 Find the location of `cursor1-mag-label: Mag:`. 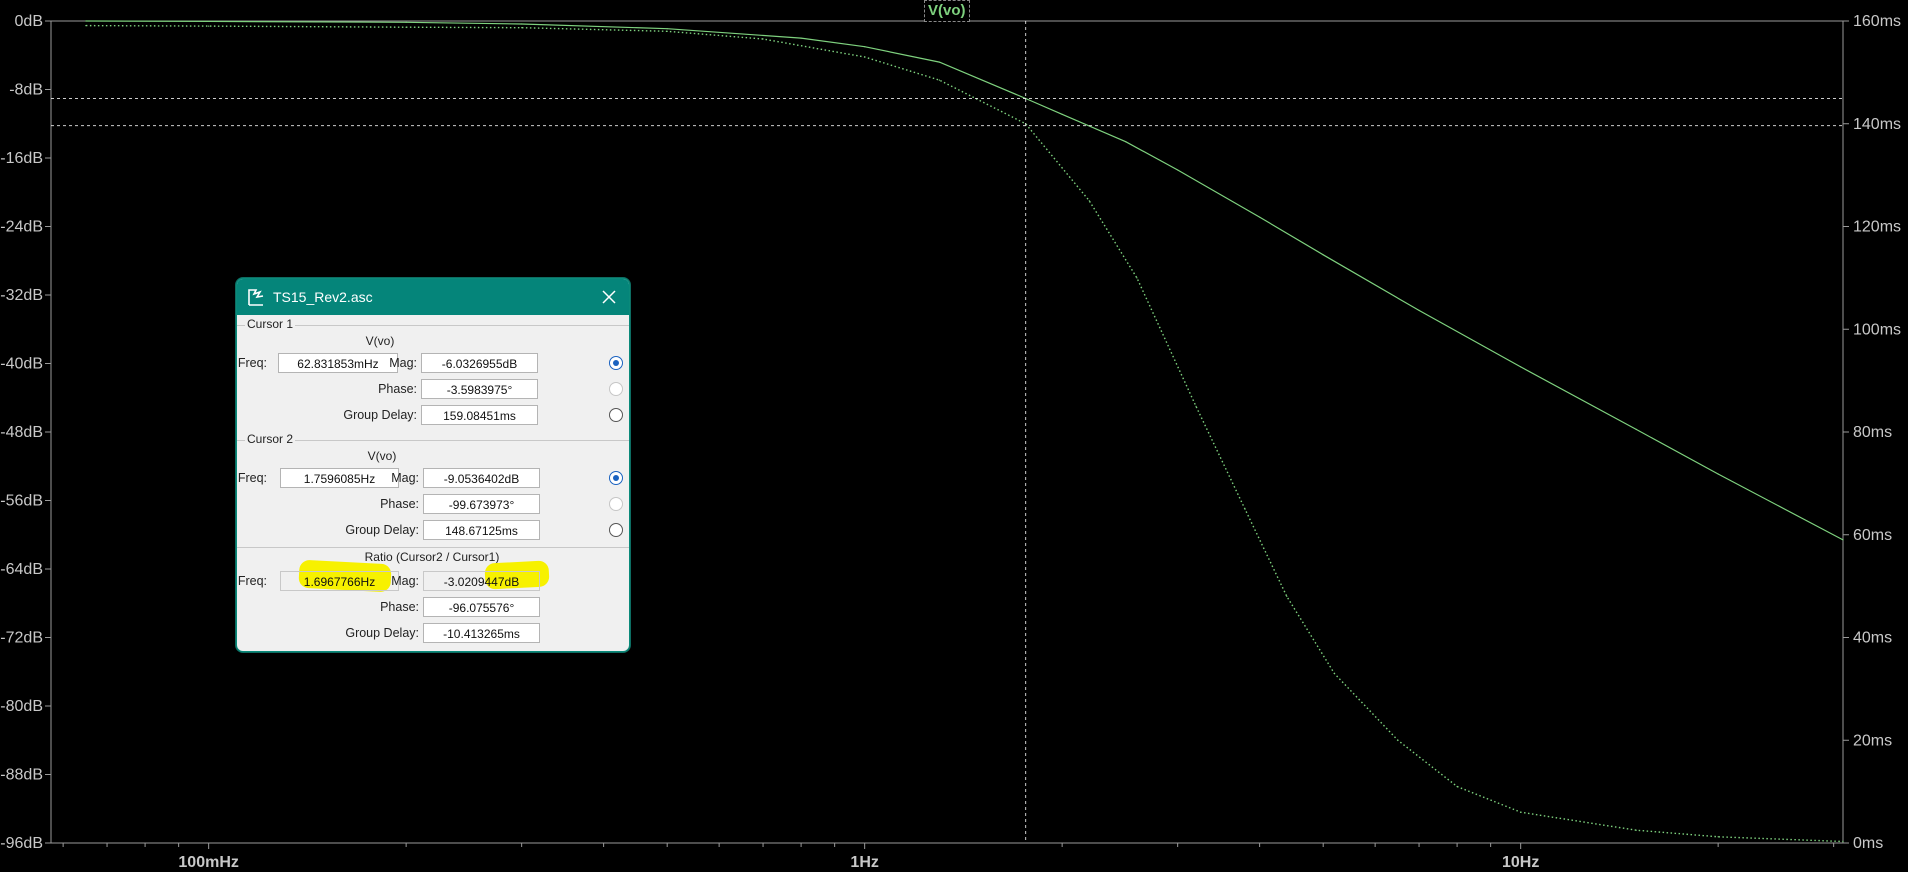

cursor1-mag-label: Mag: is located at coordinates (403, 363).